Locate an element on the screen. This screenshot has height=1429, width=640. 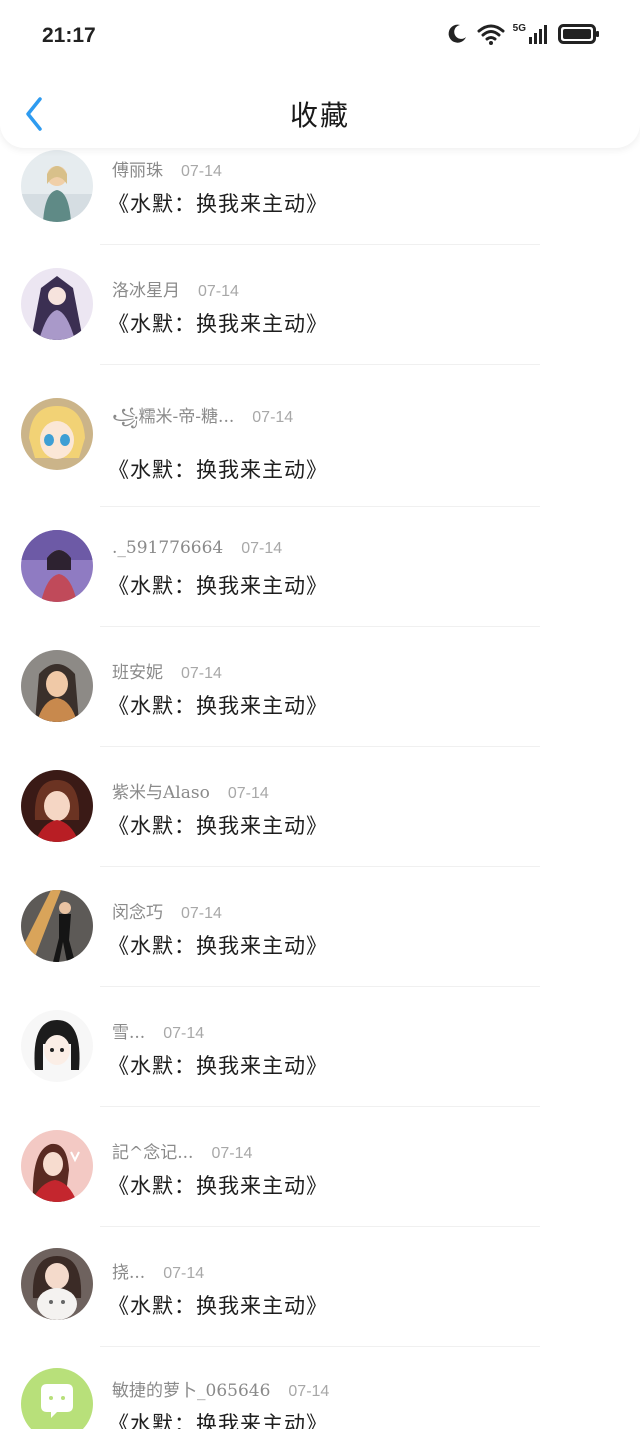
user-name: 闵念巧 is located at coordinates (137, 910).